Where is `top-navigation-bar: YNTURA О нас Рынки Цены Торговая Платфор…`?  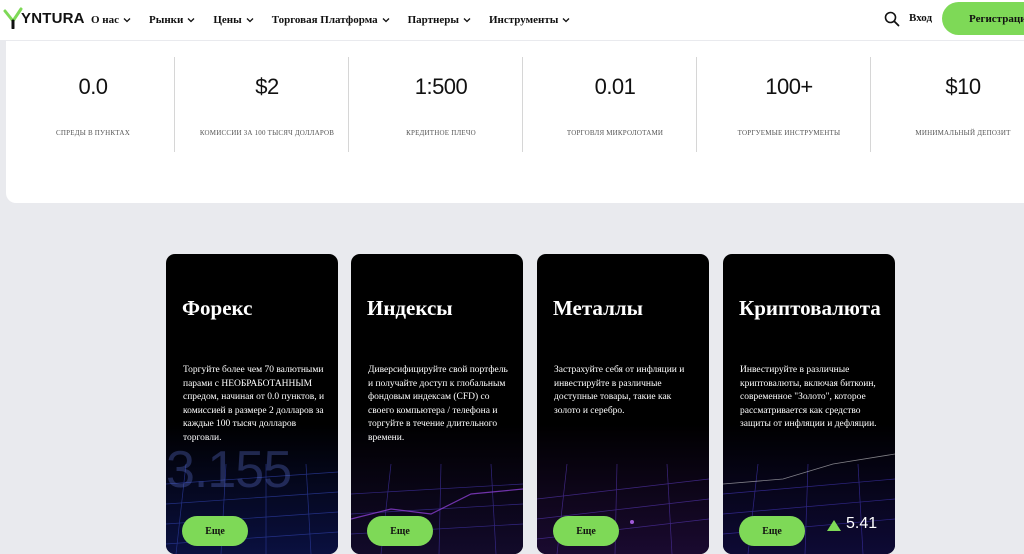 top-navigation-bar: YNTURA О нас Рынки Цены Торговая Платфор… is located at coordinates (512, 20).